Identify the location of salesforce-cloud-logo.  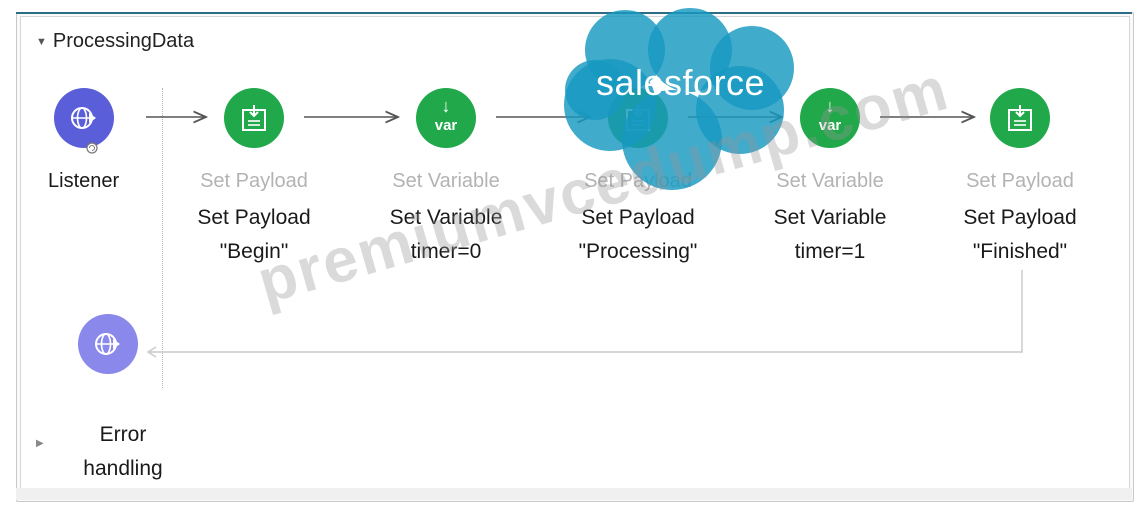
(679, 99).